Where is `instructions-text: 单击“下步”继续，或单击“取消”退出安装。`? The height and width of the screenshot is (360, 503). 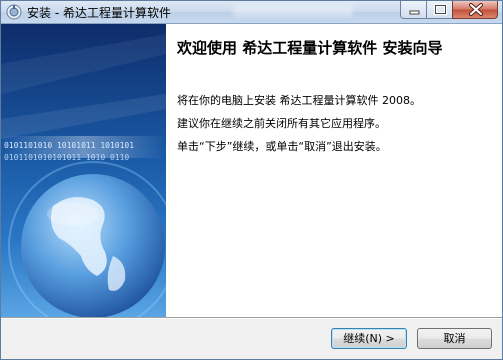
instructions-text: 单击“下步”继续，或单击“取消”退出安装。 is located at coordinates (282, 146).